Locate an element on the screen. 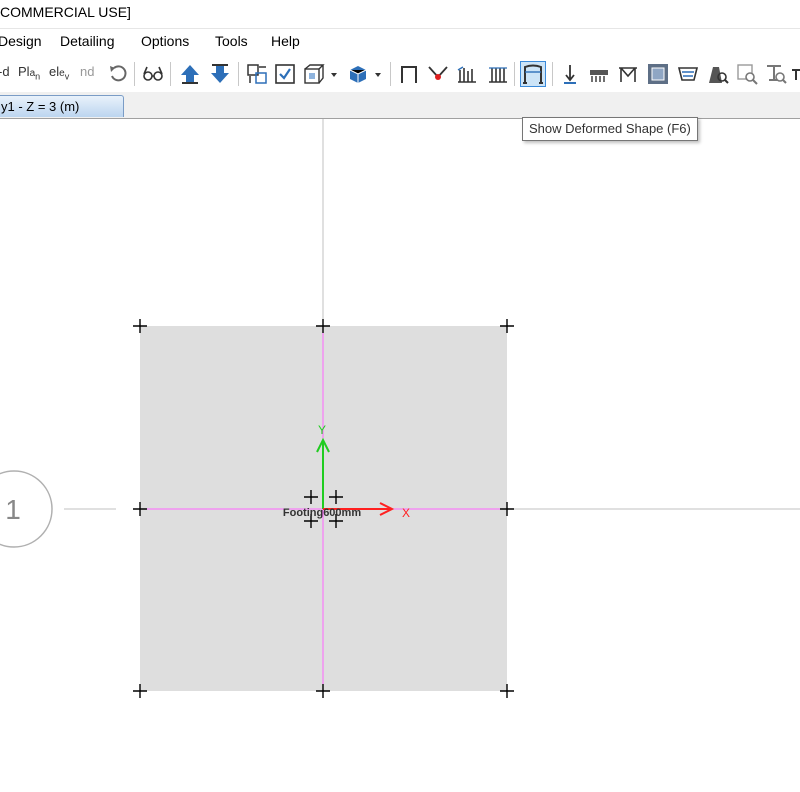  footing-label: Footing600mm is located at coordinates (322, 513).